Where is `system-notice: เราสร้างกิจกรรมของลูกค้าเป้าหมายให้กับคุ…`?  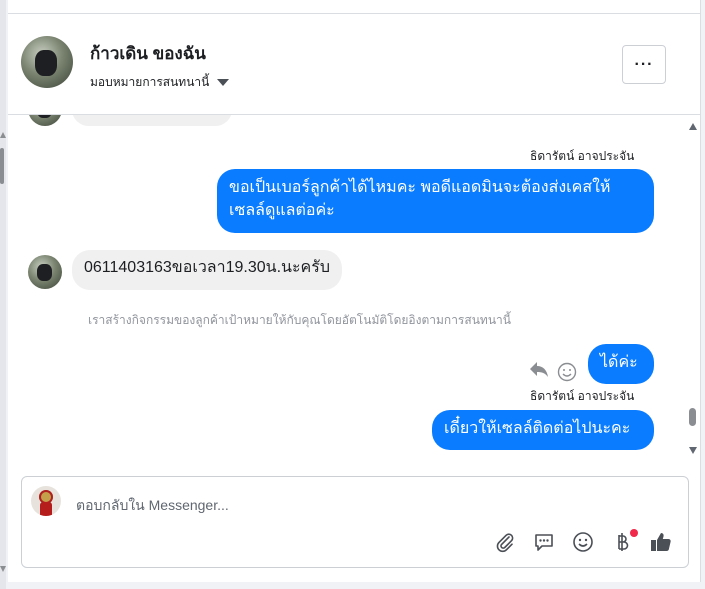
system-notice: เราสร้างกิจกรรมของลูกค้าเป้าหมายให้กับคุ… is located at coordinates (299, 320).